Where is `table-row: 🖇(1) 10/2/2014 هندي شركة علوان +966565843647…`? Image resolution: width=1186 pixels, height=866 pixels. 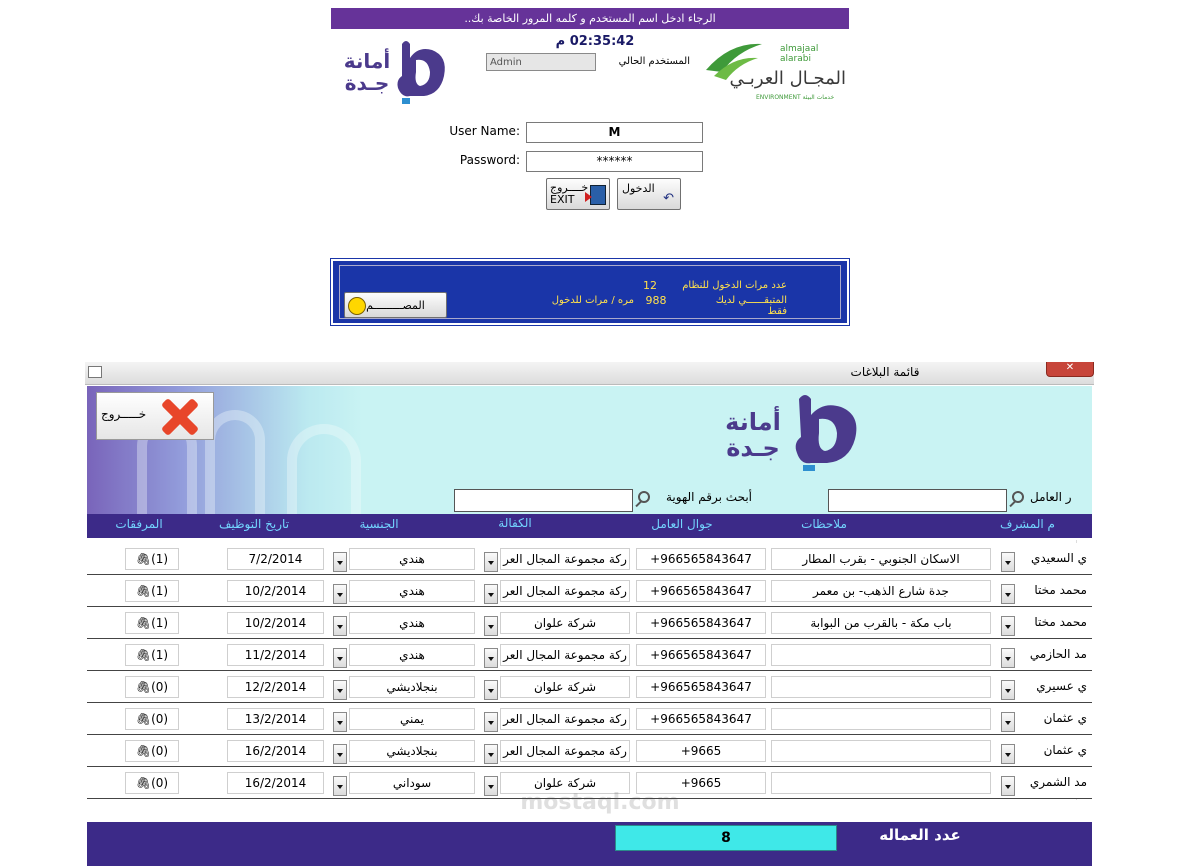 table-row: 🖇(1) 10/2/2014 هندي شركة علوان +966565843647… is located at coordinates (589, 623).